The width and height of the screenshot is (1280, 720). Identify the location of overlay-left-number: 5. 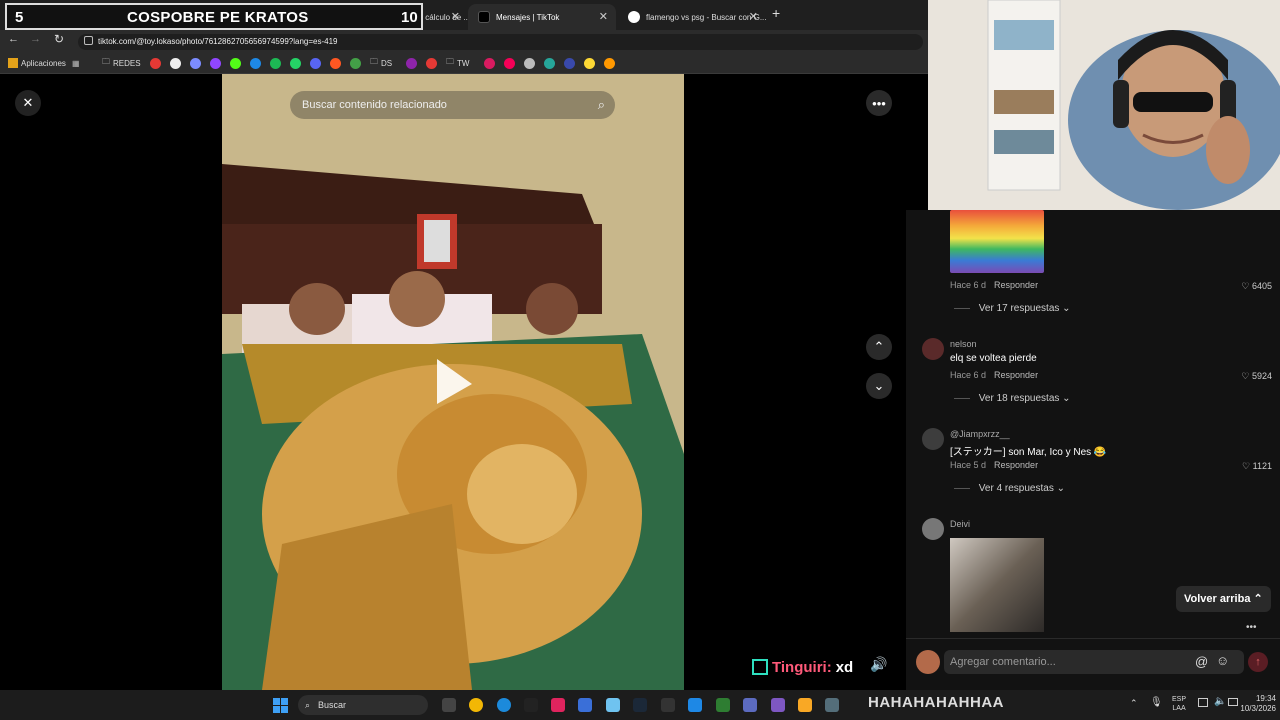
(19, 17).